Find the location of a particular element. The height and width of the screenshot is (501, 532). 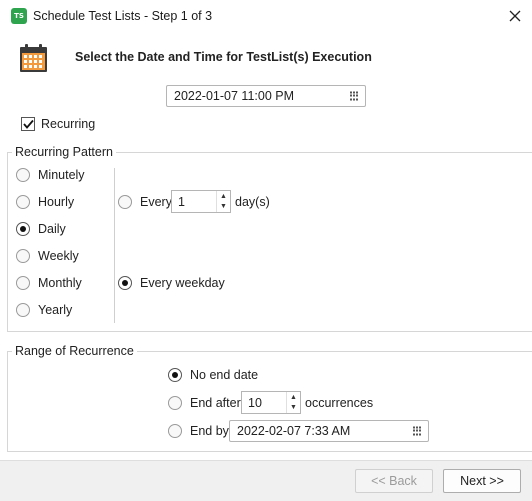

pattern-monthly: Monthly is located at coordinates (49, 283).